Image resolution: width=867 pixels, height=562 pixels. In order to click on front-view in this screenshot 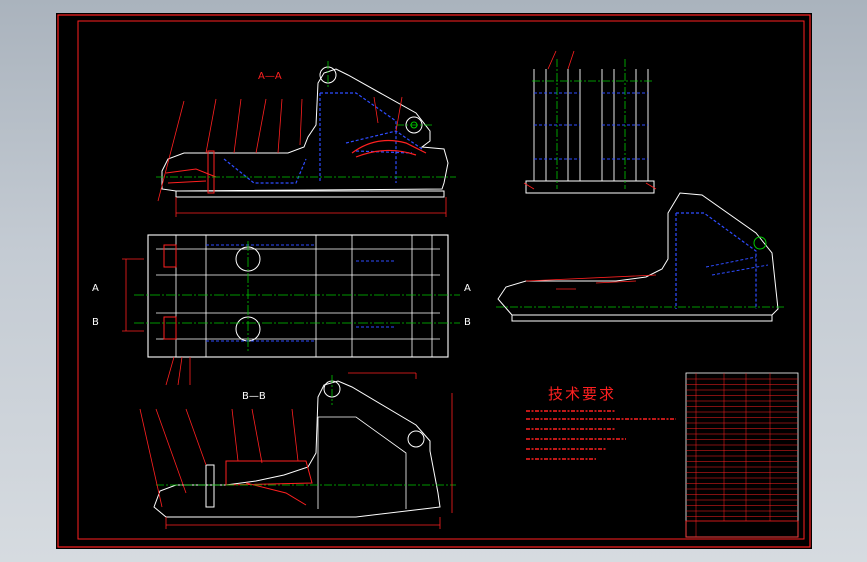, I will do `click(590, 122)`.